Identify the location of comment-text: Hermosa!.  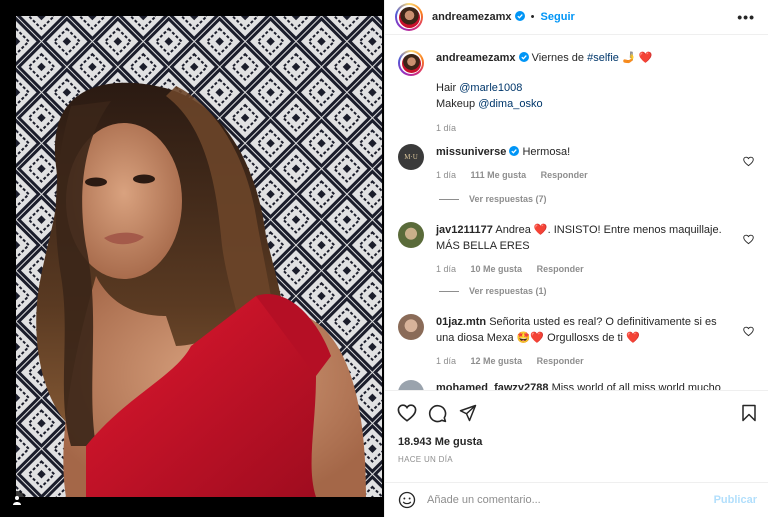
(546, 152).